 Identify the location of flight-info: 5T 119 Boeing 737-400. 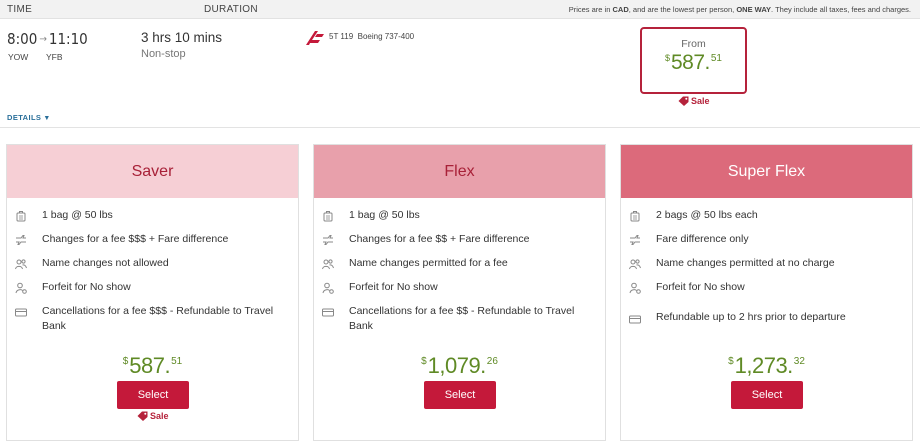
(371, 36).